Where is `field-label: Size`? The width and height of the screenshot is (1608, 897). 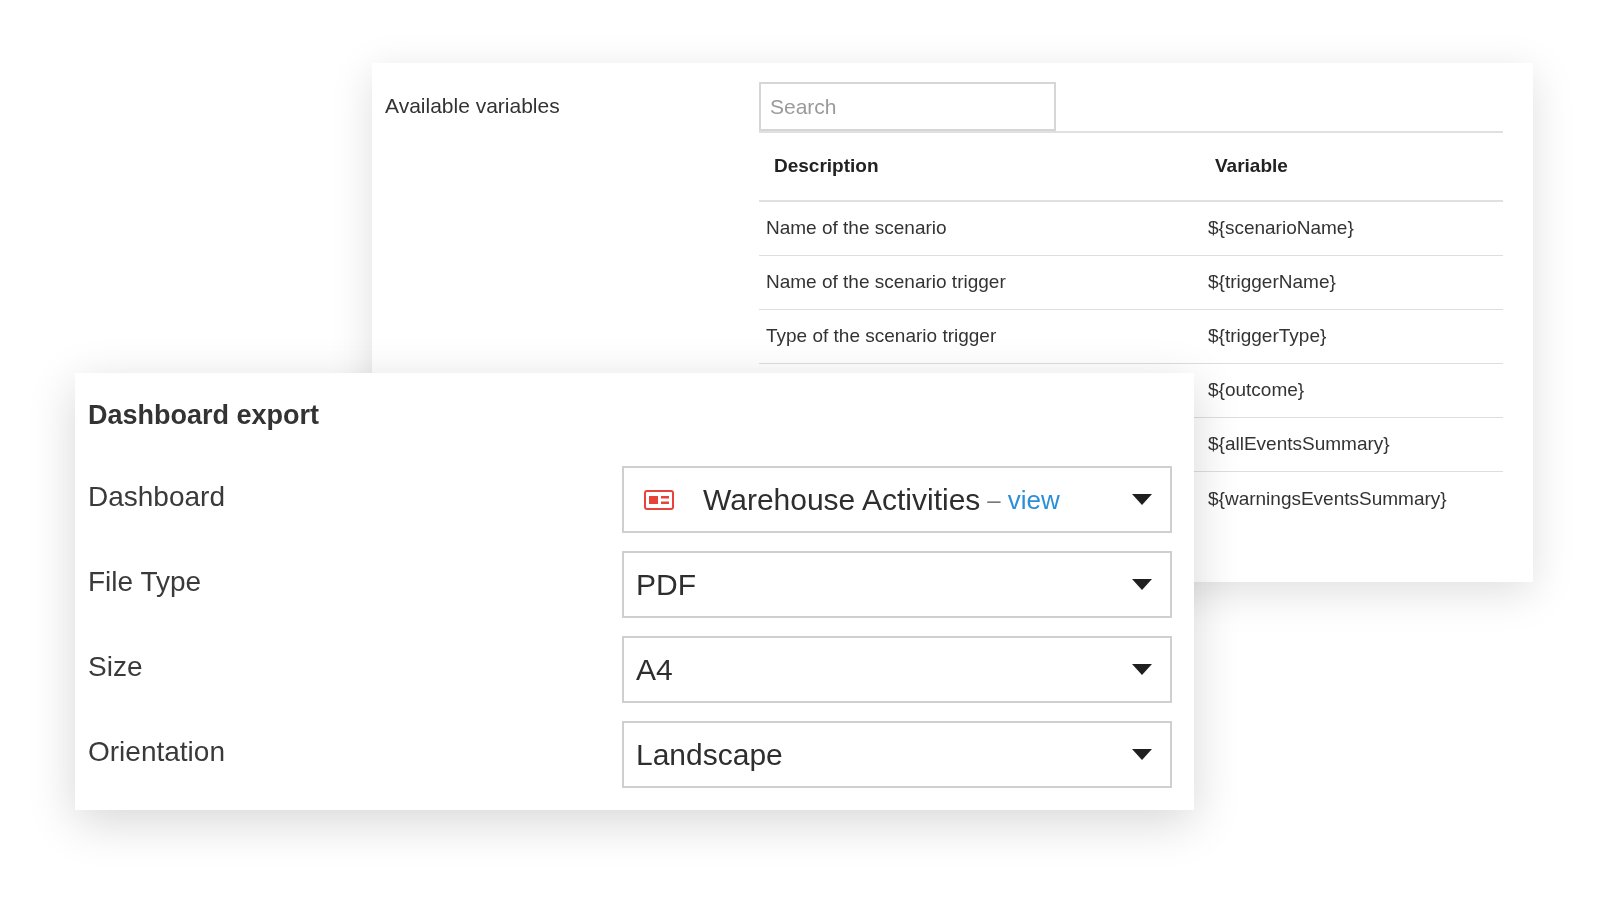 field-label: Size is located at coordinates (115, 666).